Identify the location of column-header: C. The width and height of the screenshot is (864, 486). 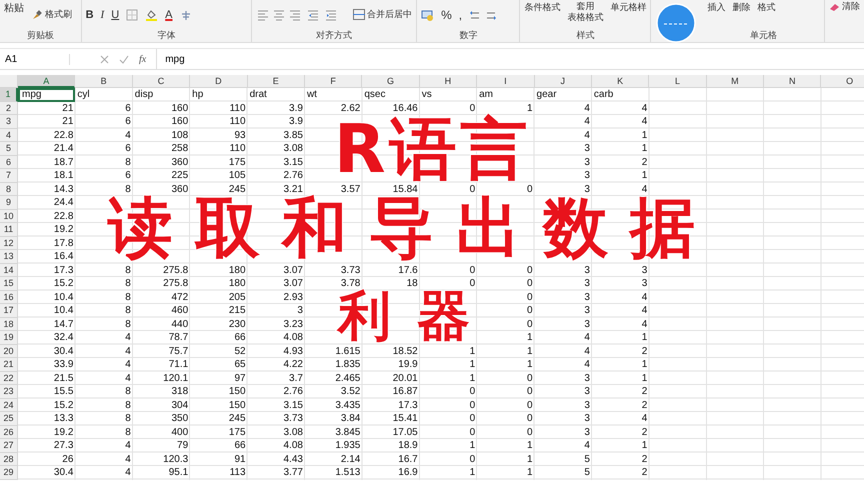
(161, 81).